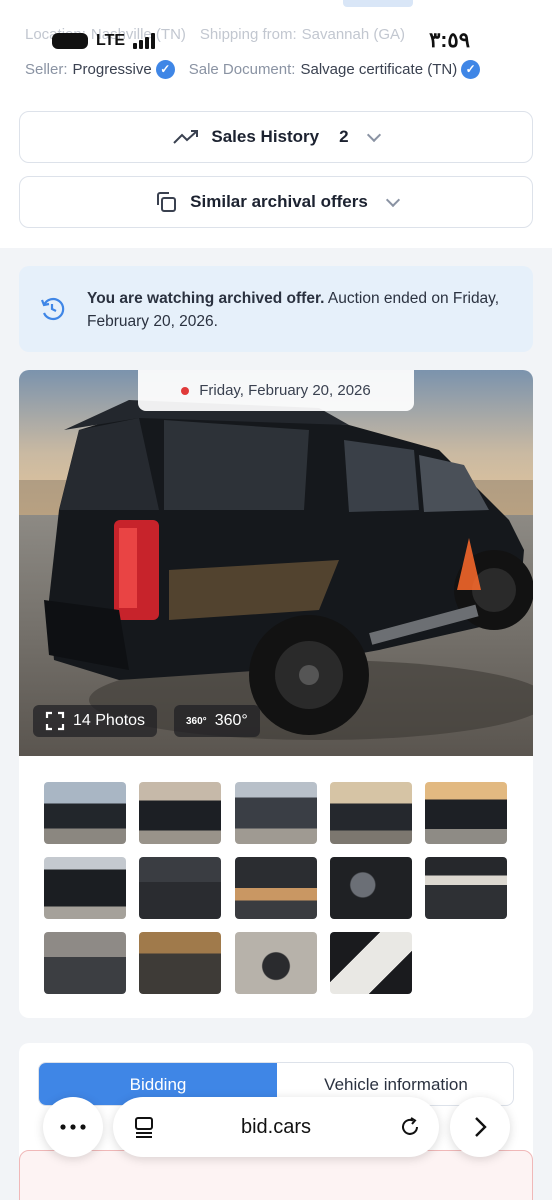  What do you see at coordinates (378, 3) in the screenshot?
I see `tab-indicator` at bounding box center [378, 3].